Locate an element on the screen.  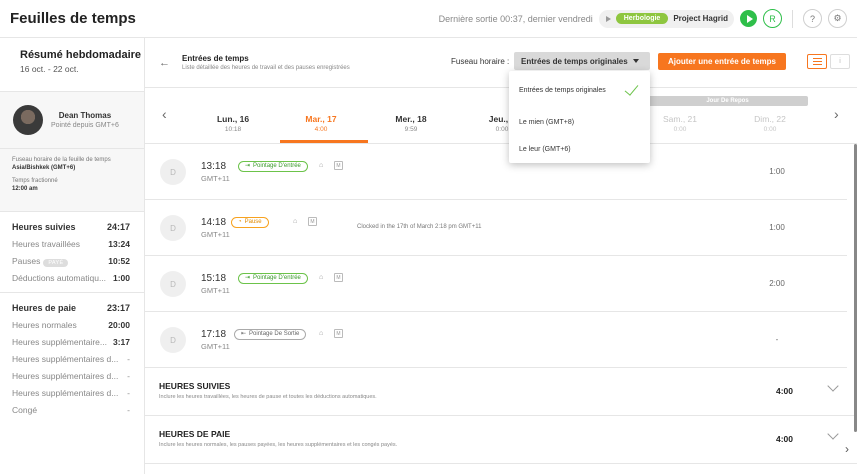
summary-title: HEURES SUIVIES is located at coordinates (195, 386).